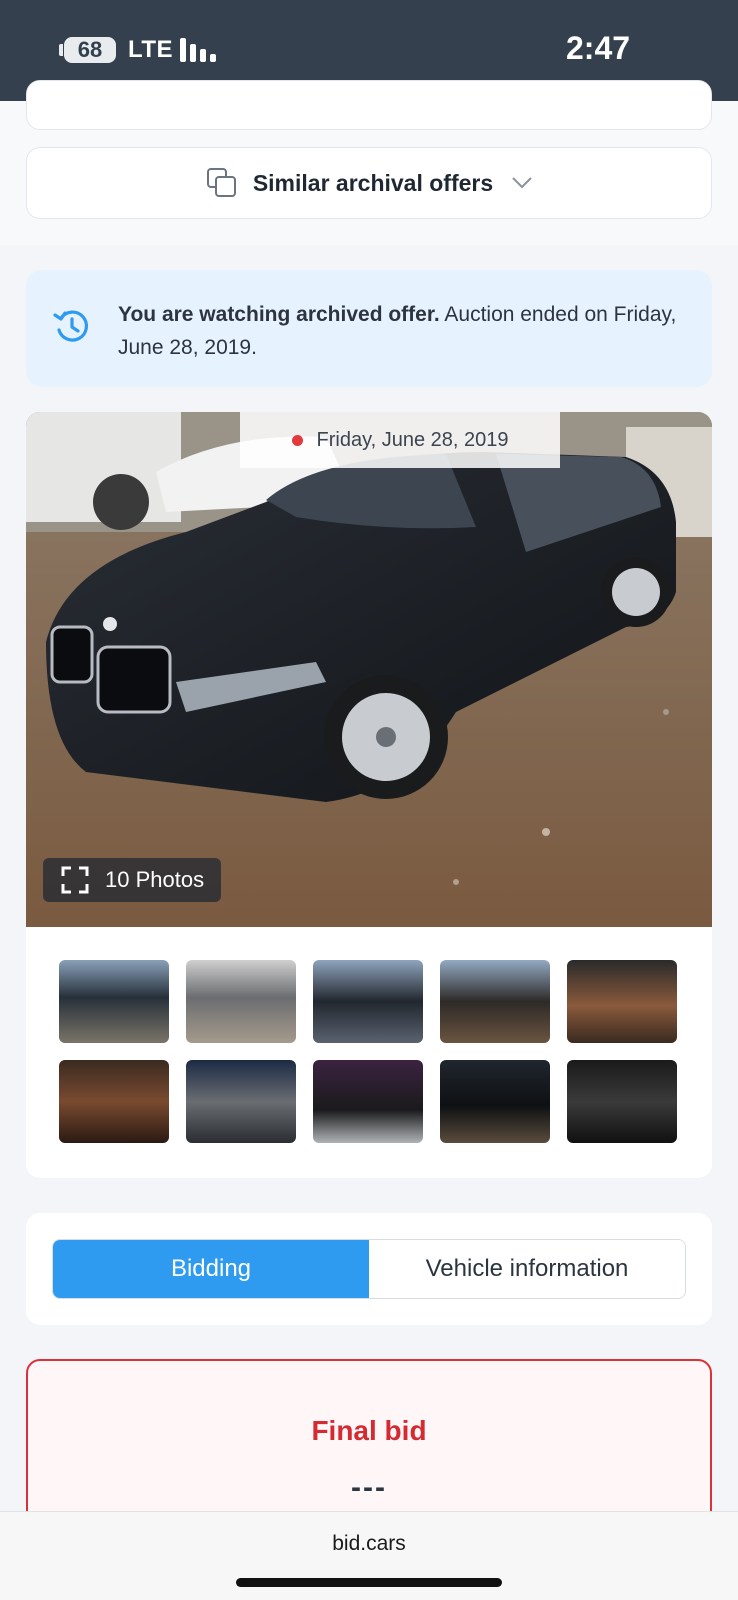 The image size is (738, 1600). I want to click on photos-count-button: 10 Photos, so click(132, 880).